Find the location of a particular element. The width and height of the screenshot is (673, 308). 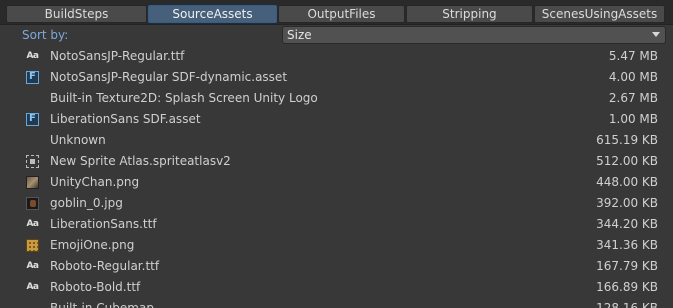

asset-size: 344.20 KB is located at coordinates (627, 224).